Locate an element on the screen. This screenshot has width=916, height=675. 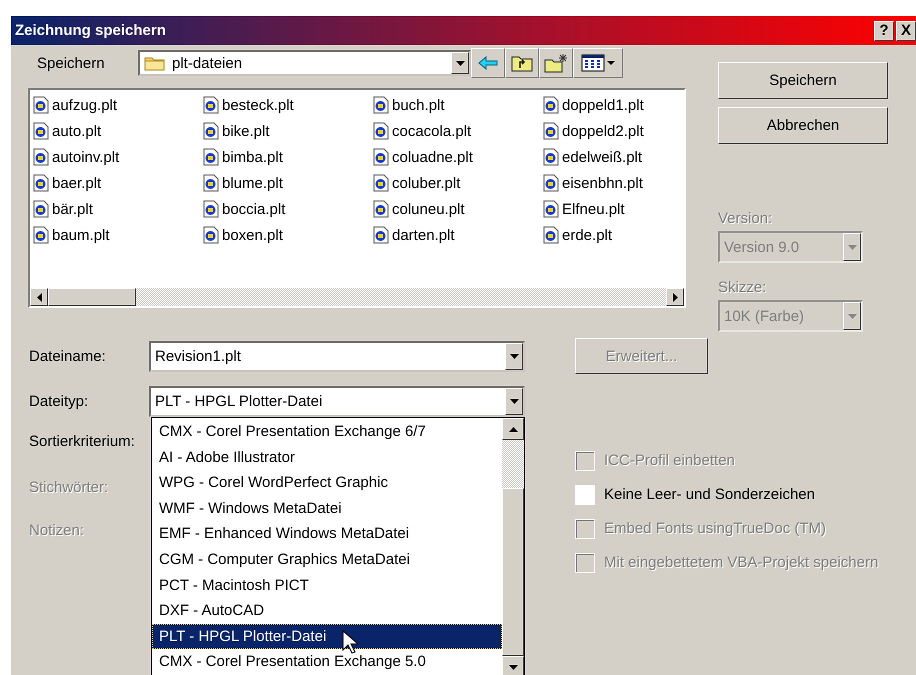
scroll-left-icon is located at coordinates (39, 297).